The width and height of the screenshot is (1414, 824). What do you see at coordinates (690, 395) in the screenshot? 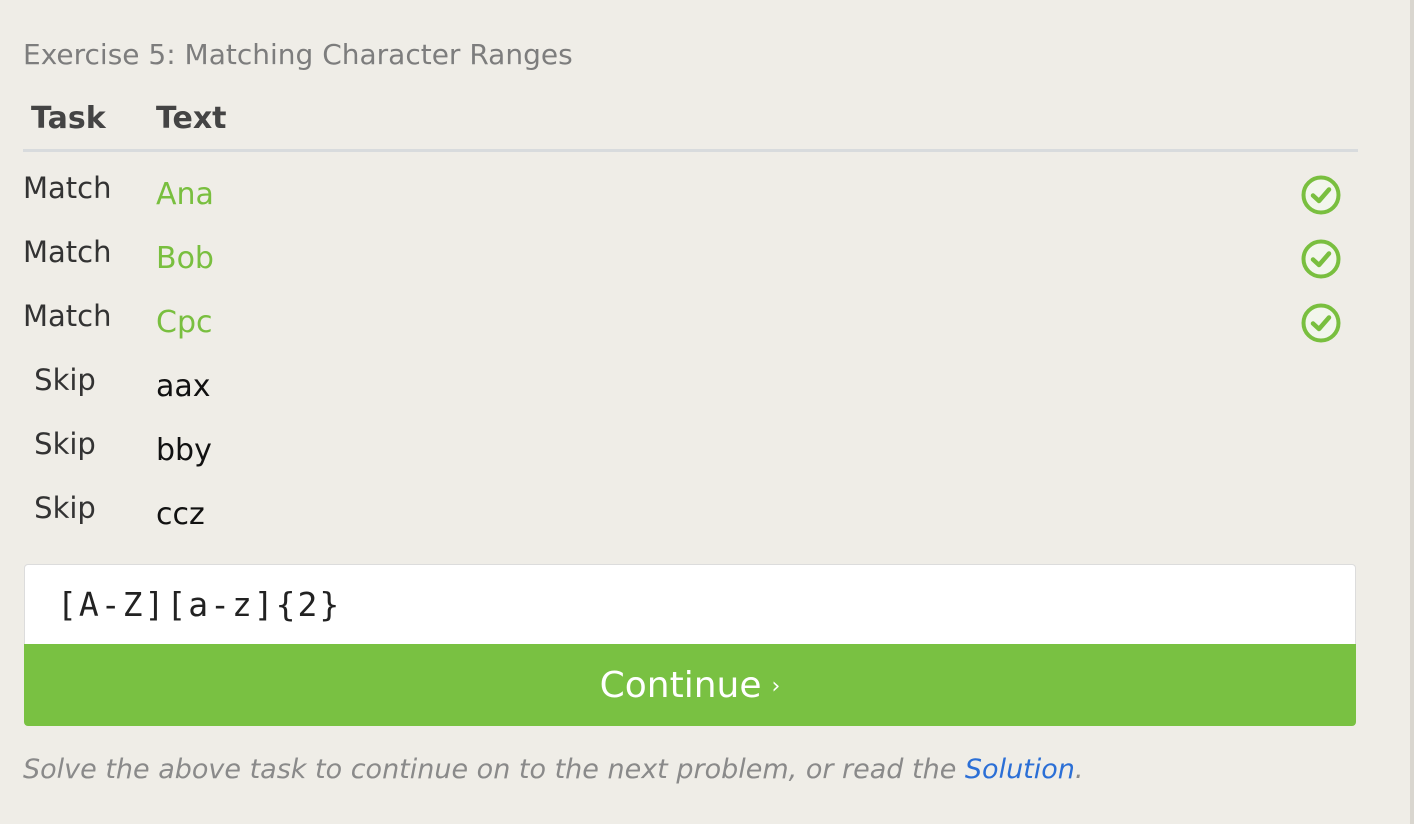
I see `table-row: Skip aax` at bounding box center [690, 395].